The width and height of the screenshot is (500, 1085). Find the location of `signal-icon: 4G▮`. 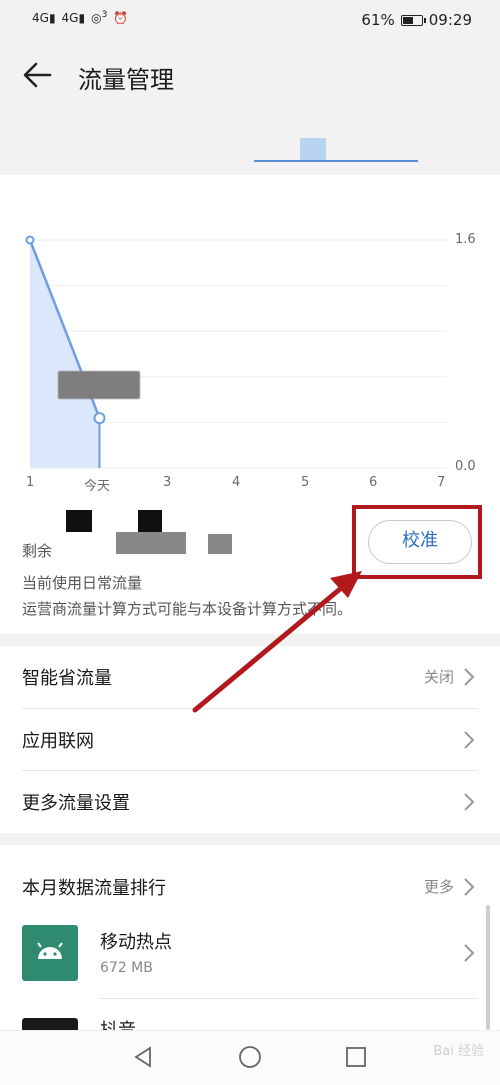

signal-icon: 4G▮ is located at coordinates (44, 17).